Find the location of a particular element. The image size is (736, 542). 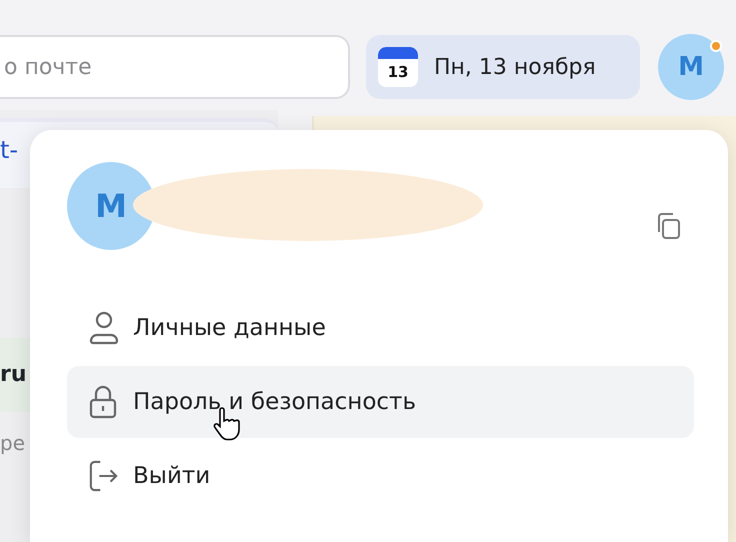

logout-icon is located at coordinates (104, 476).